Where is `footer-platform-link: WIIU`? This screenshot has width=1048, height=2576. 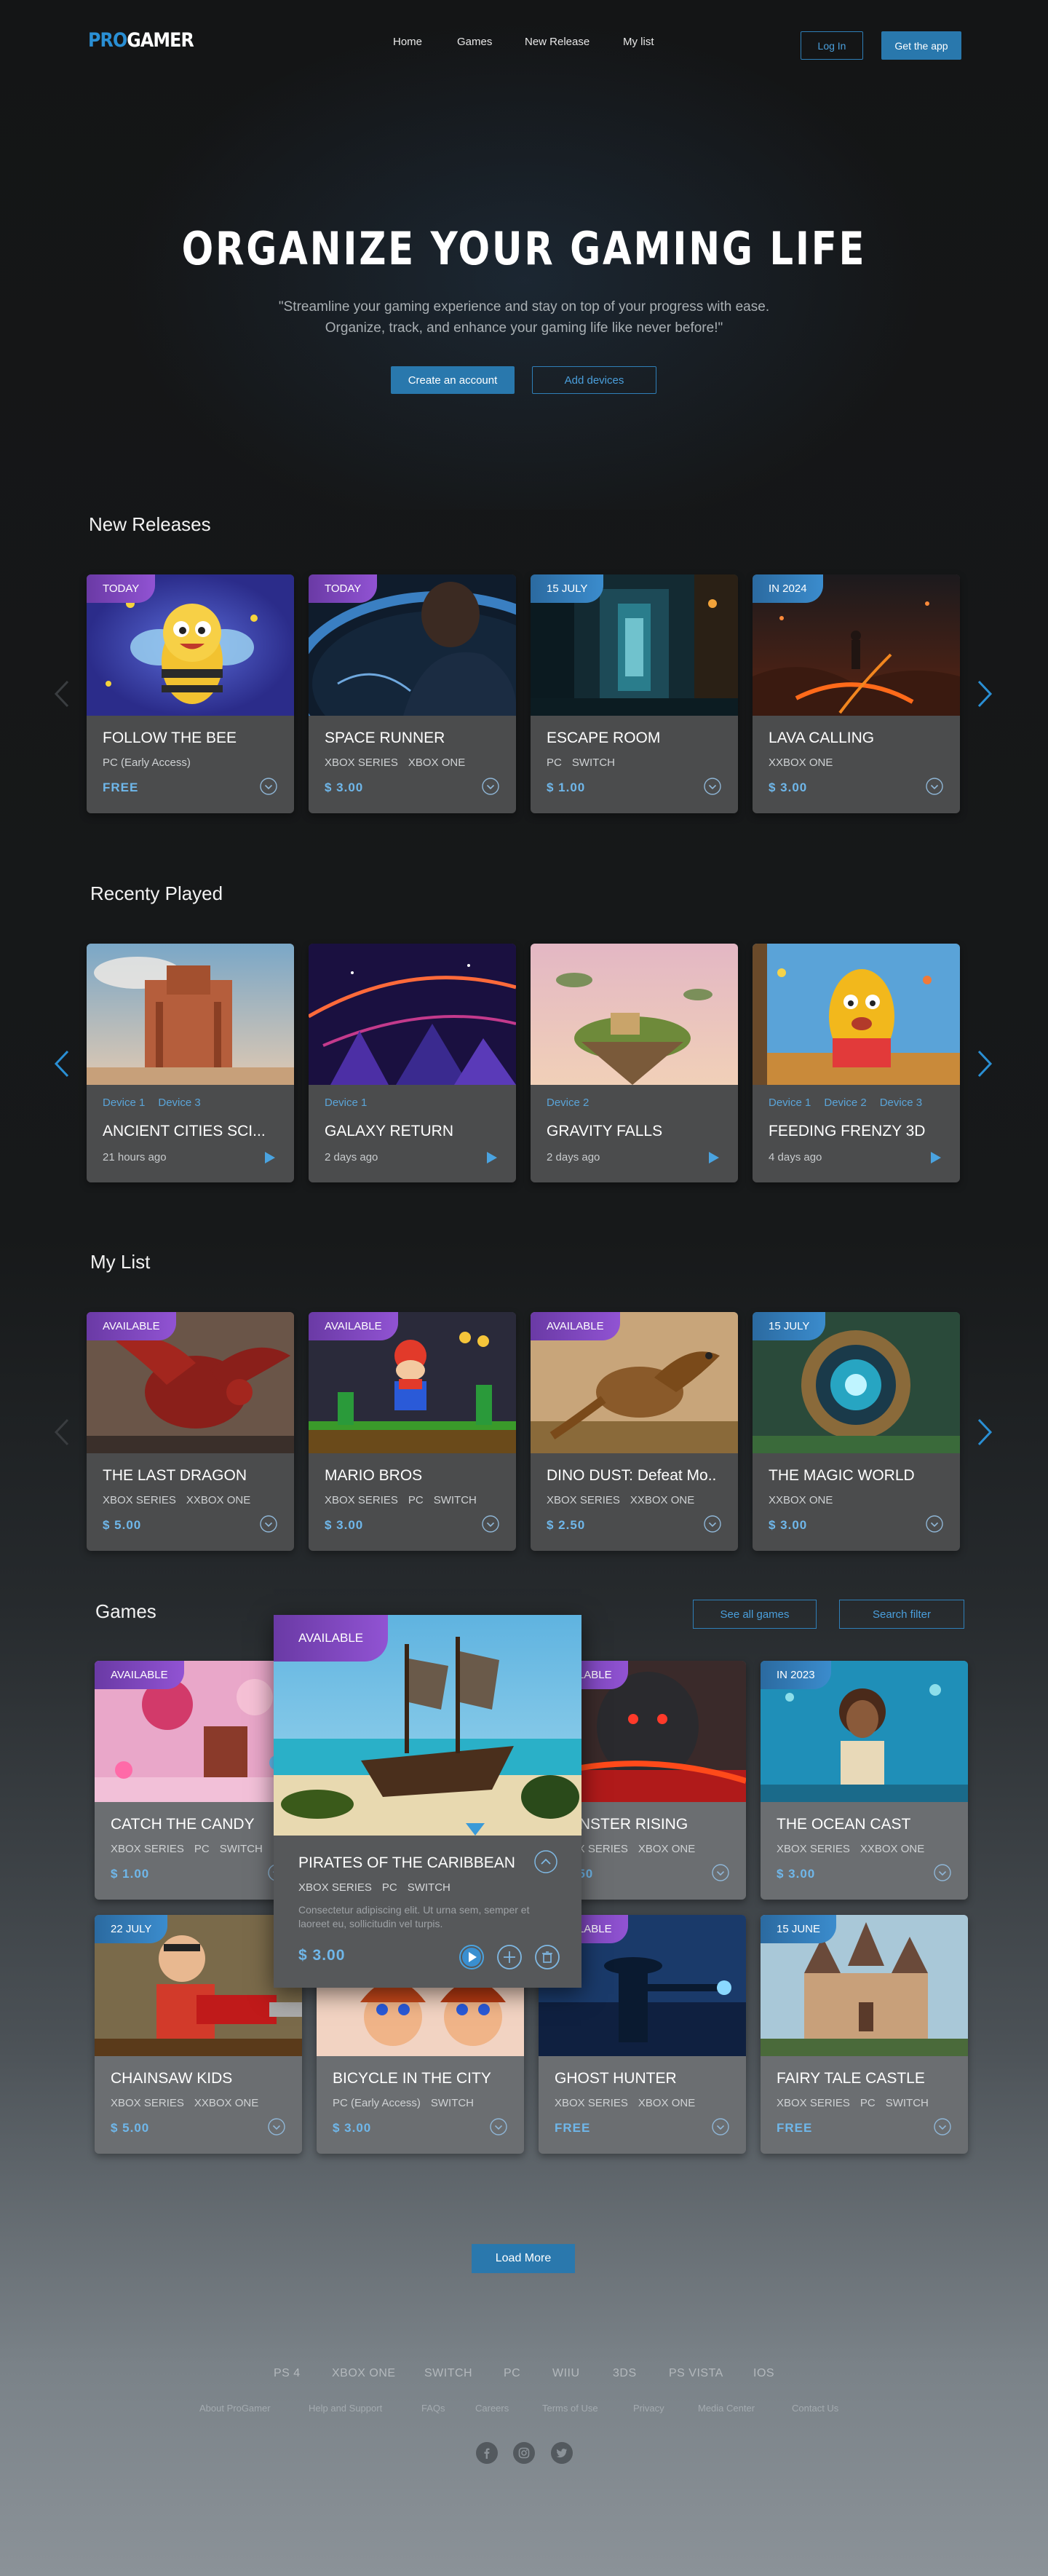 footer-platform-link: WIIU is located at coordinates (566, 2374).